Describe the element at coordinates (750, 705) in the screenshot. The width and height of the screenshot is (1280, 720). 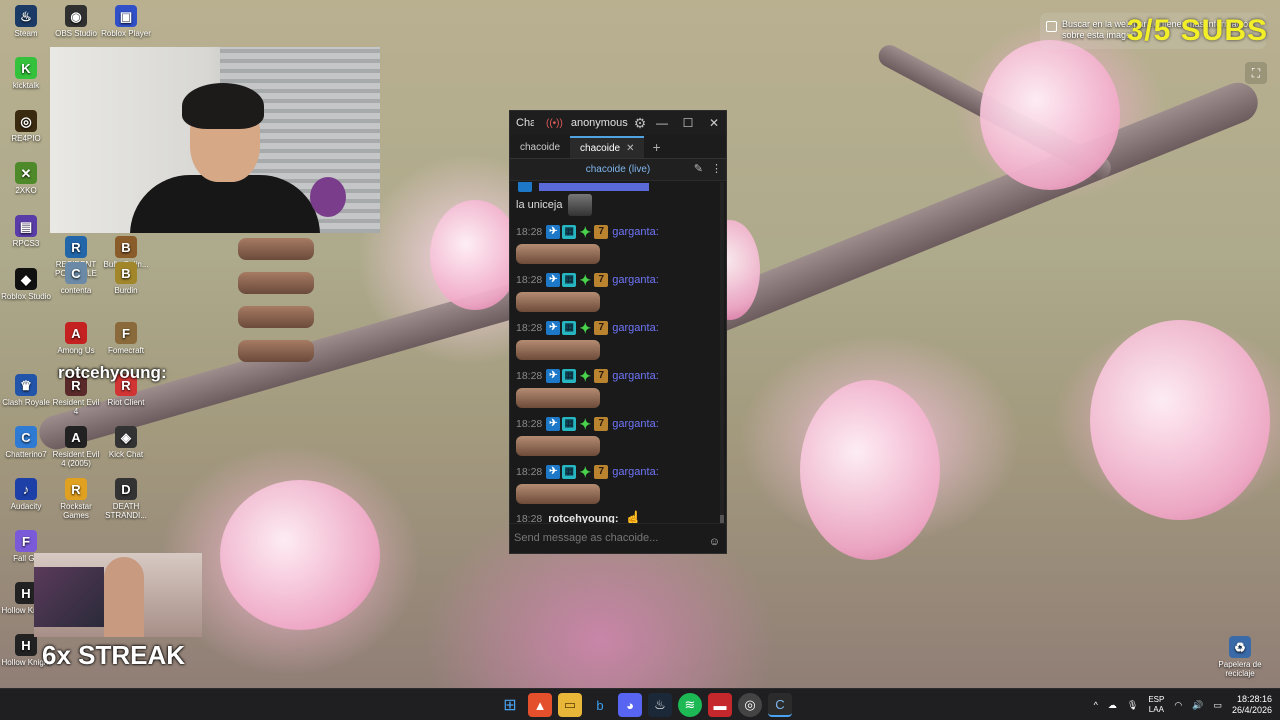
I see `chrome-icon: ◎` at that location.